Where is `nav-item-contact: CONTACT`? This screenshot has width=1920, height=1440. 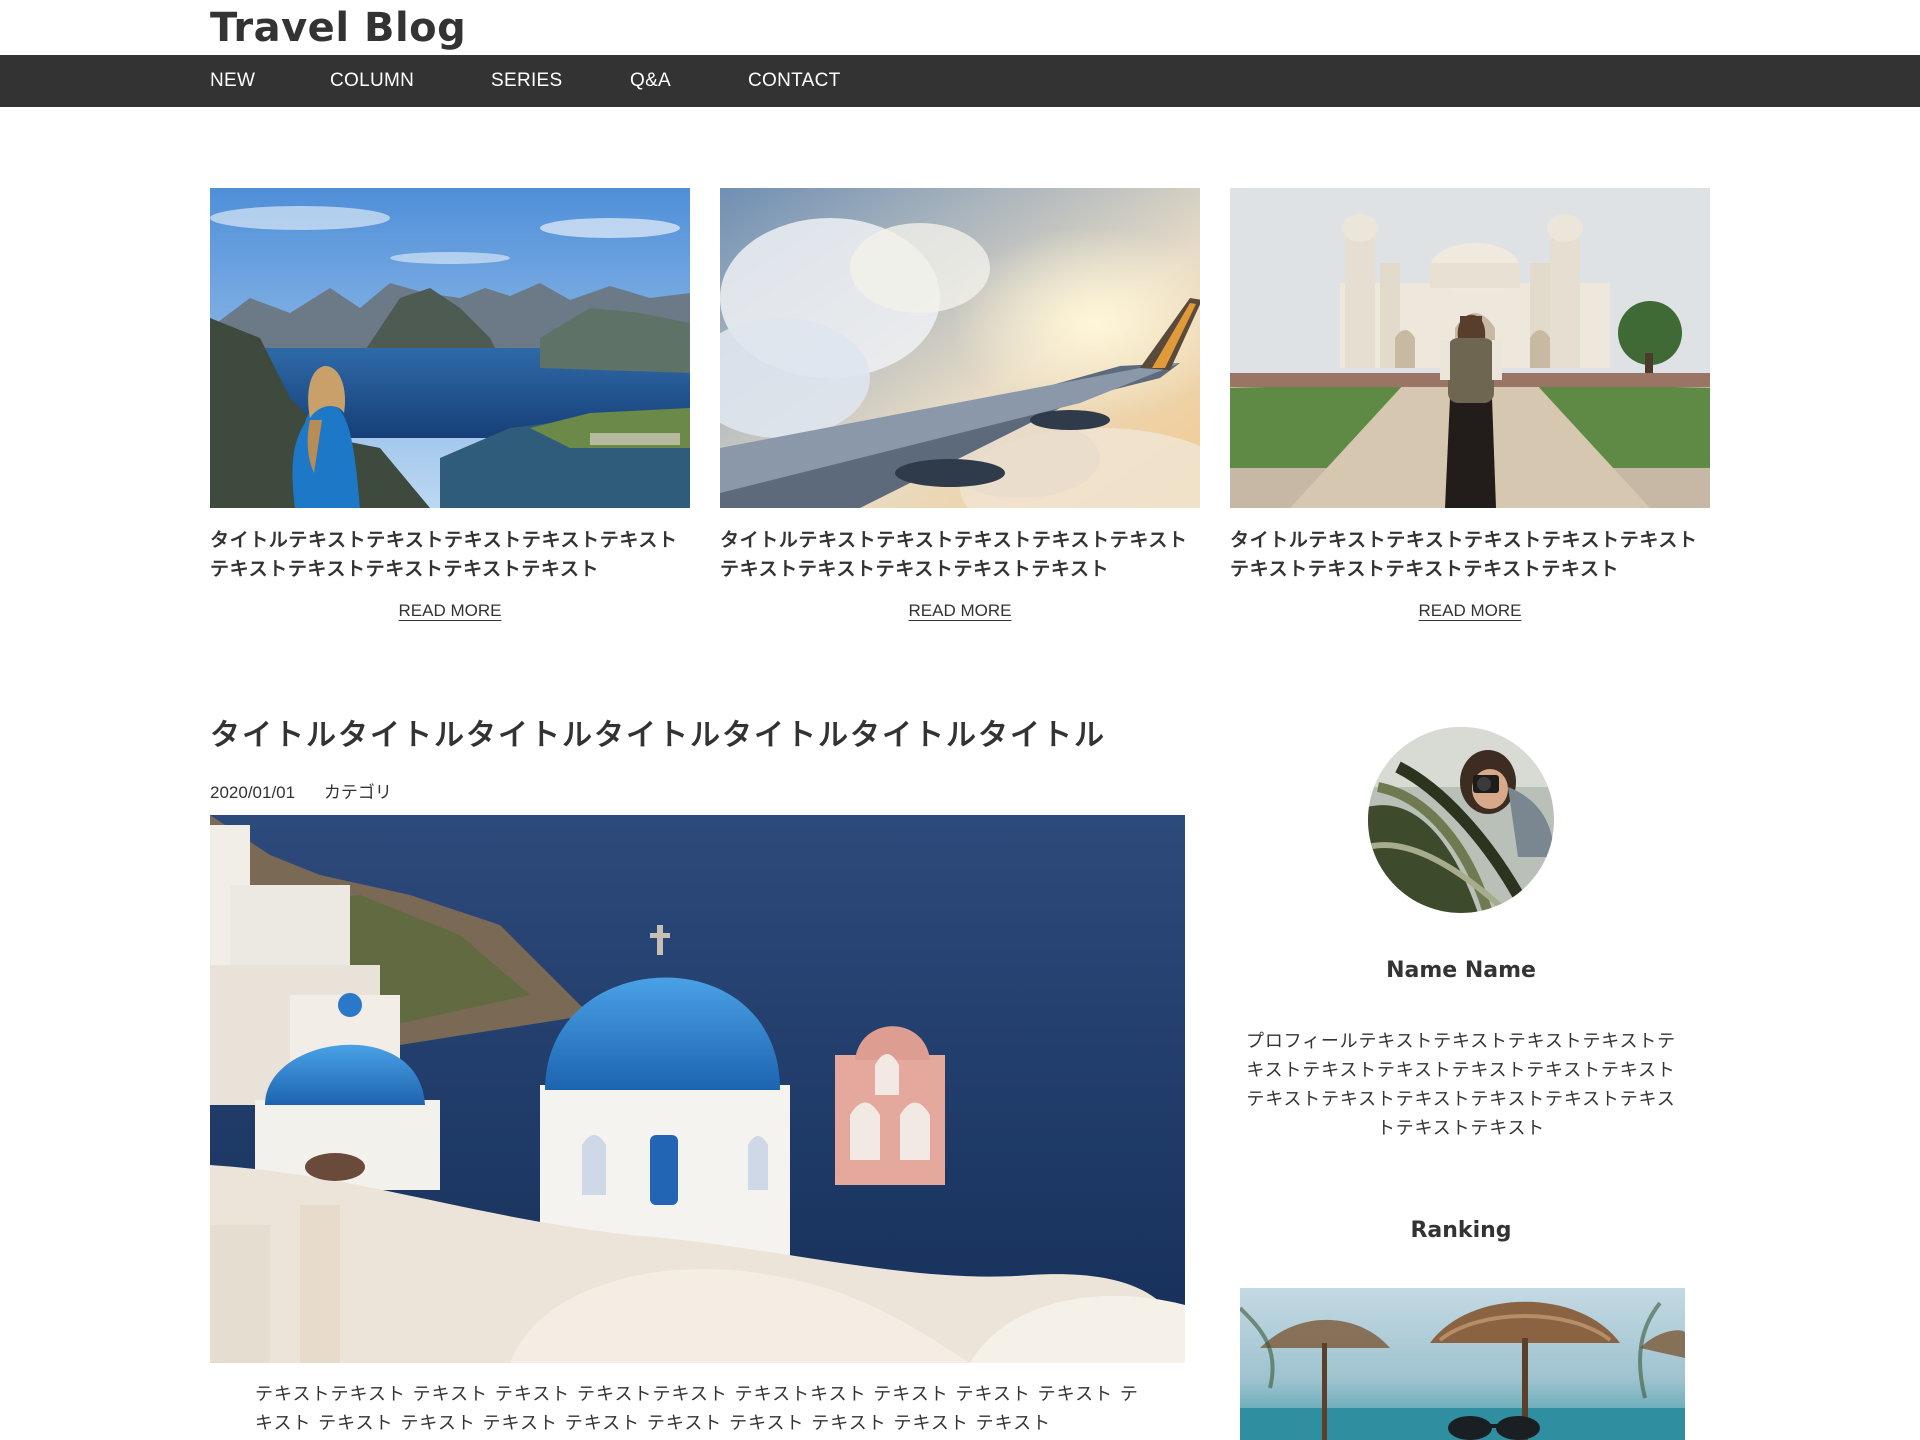
nav-item-contact: CONTACT is located at coordinates (794, 81).